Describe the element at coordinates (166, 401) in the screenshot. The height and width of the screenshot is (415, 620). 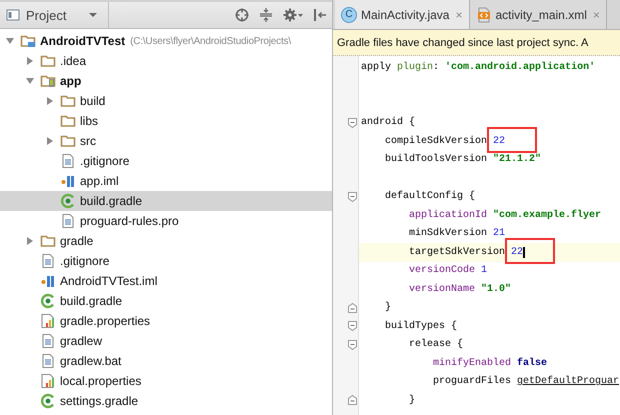
I see `tree-item: settings.gradle` at that location.